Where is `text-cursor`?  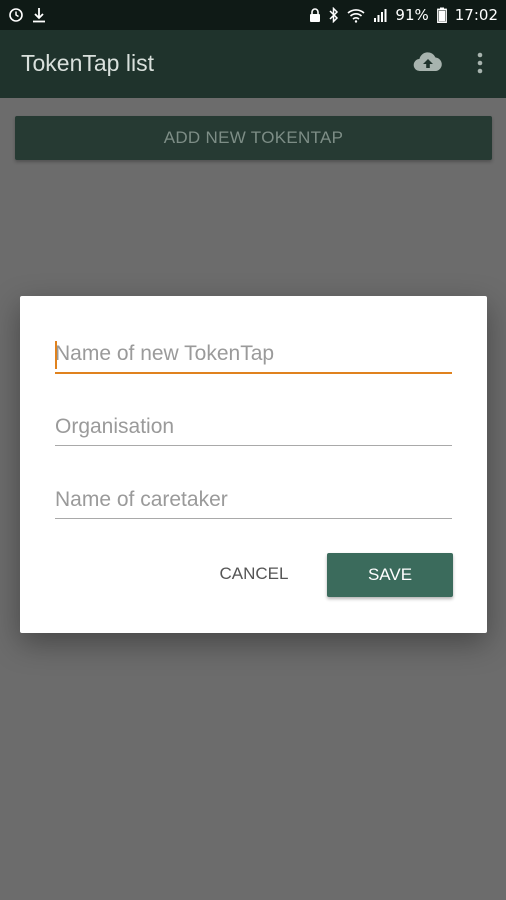
text-cursor is located at coordinates (56, 355).